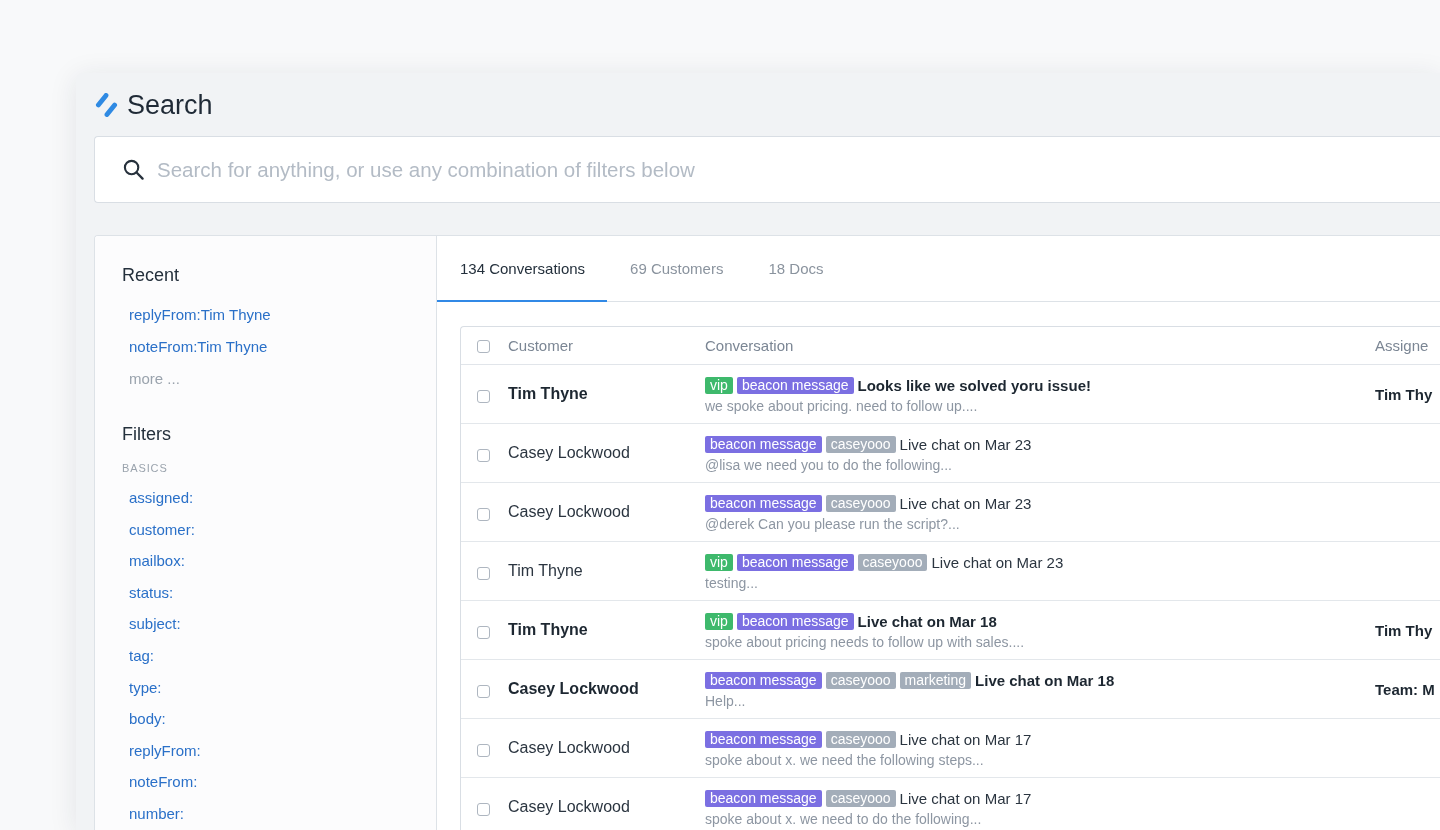 The image size is (1440, 830). What do you see at coordinates (133, 169) in the screenshot?
I see `search-icon` at bounding box center [133, 169].